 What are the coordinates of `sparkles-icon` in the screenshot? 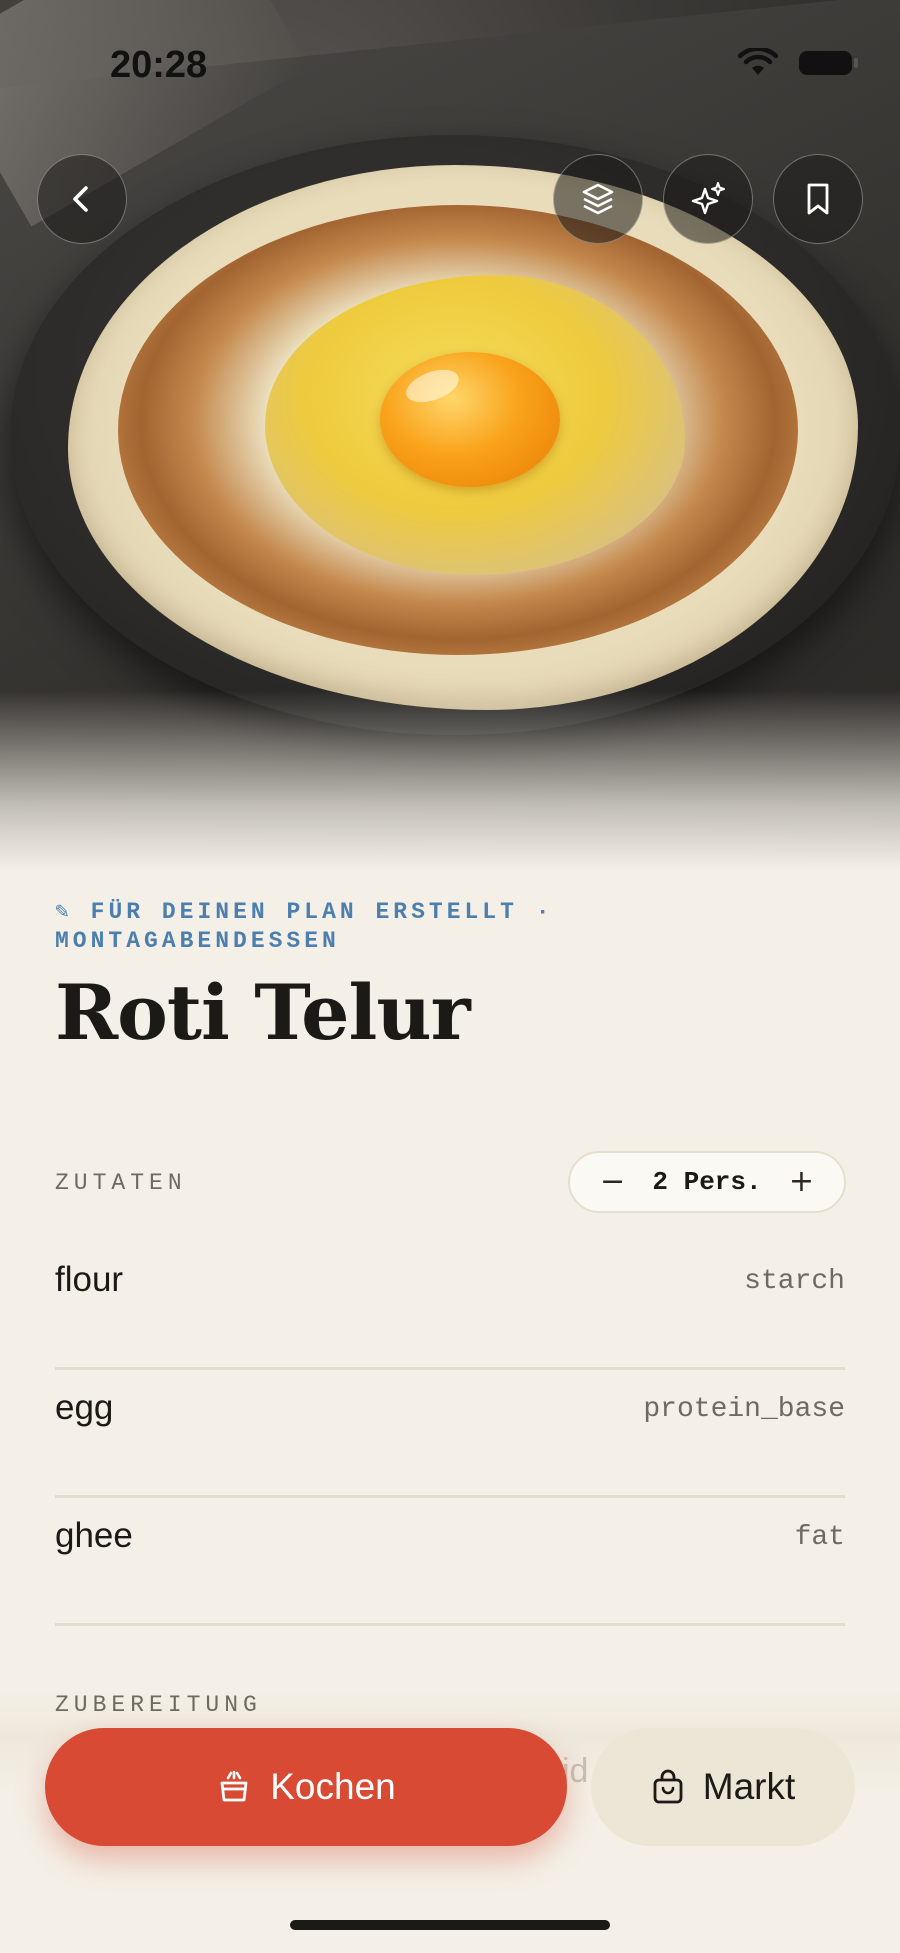 It's located at (708, 198).